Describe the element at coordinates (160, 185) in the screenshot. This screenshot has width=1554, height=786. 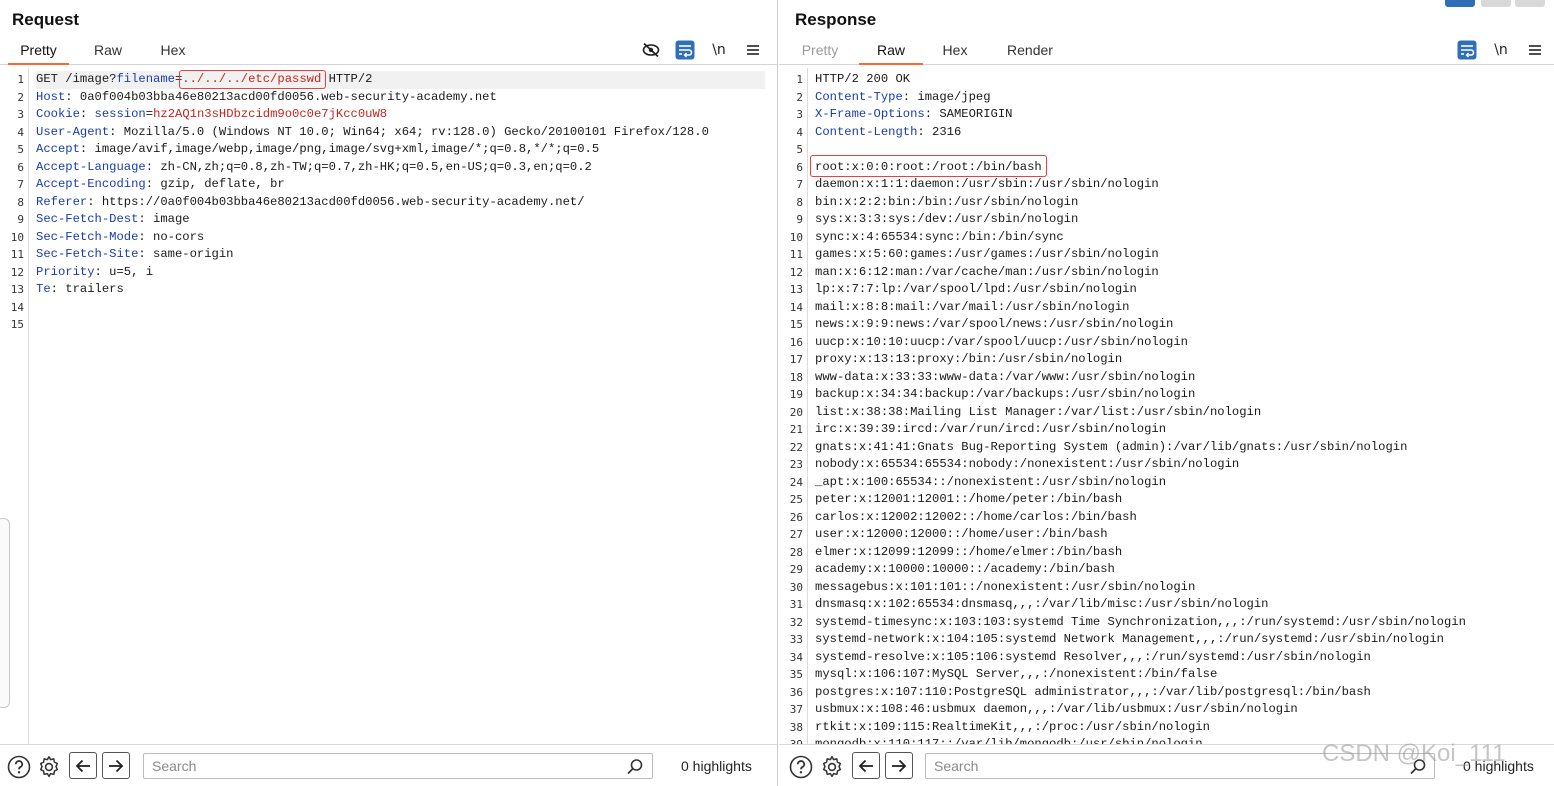
I see `code-line: Accept-Encoding: gzip, deflate, br` at that location.